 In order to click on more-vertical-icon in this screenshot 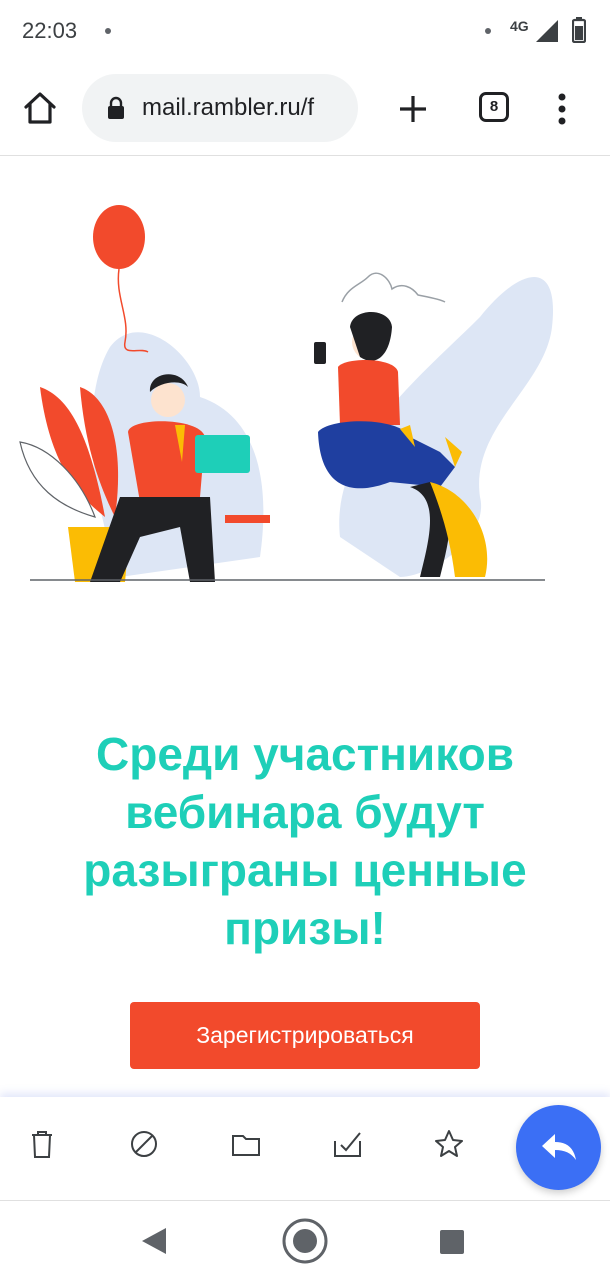, I will do `click(562, 109)`.